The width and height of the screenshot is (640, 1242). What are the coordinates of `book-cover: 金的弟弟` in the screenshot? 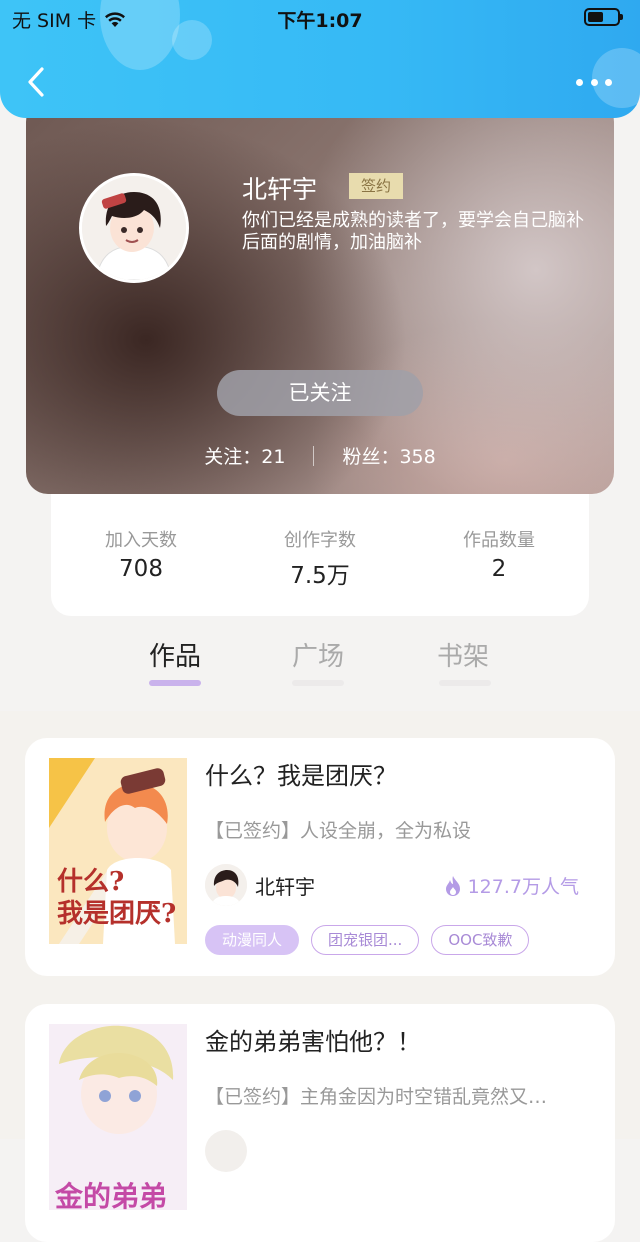 It's located at (118, 1117).